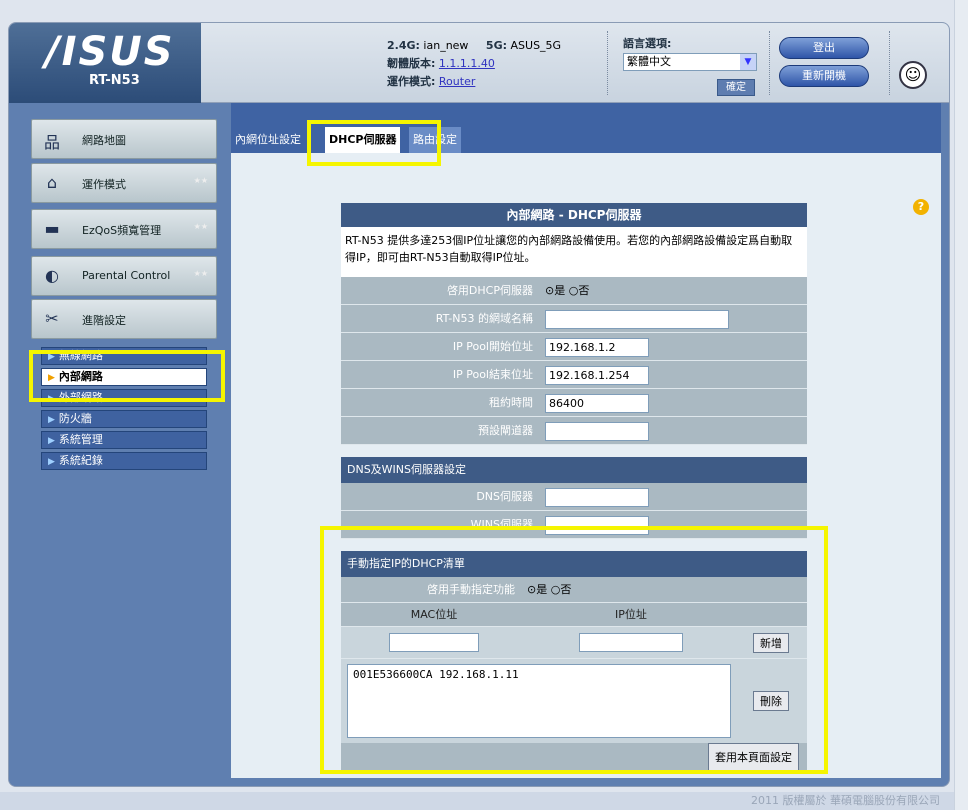 Image resolution: width=968 pixels, height=810 pixels. What do you see at coordinates (637, 319) in the screenshot?
I see `domain-input` at bounding box center [637, 319].